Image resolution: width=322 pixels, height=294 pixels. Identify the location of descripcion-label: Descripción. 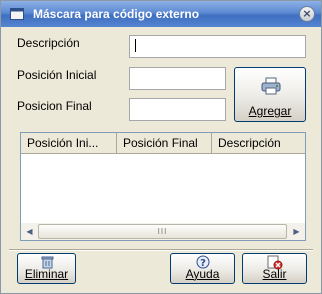
(48, 43).